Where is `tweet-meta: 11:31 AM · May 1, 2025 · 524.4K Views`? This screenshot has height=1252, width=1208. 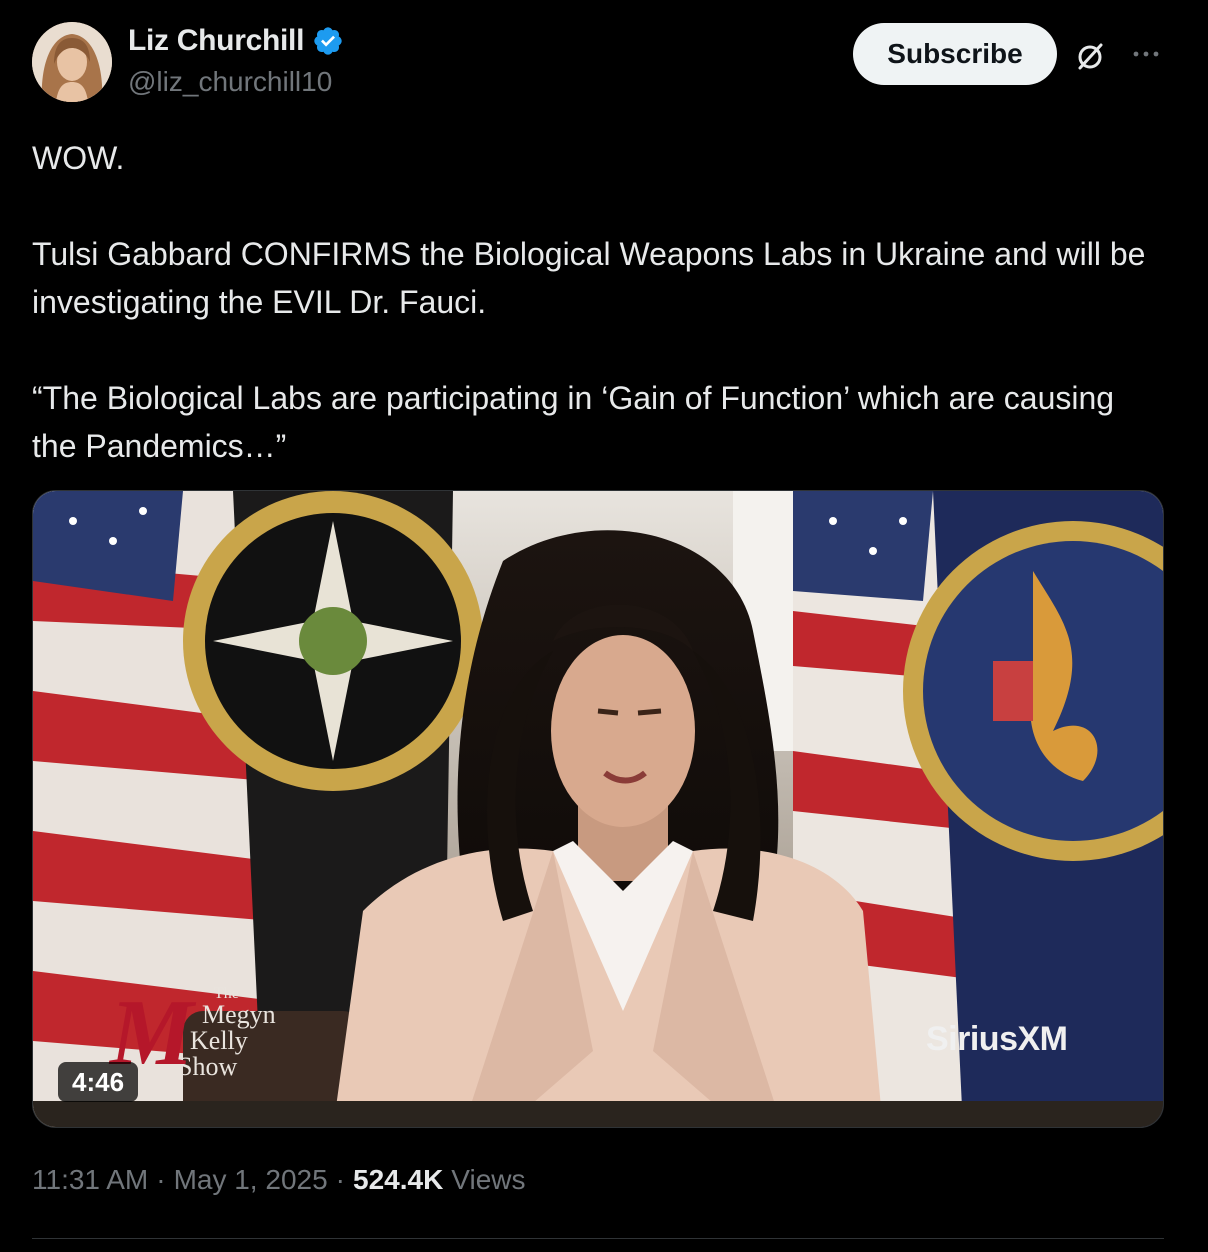
tweet-meta: 11:31 AM · May 1, 2025 · 524.4K Views is located at coordinates (278, 1180).